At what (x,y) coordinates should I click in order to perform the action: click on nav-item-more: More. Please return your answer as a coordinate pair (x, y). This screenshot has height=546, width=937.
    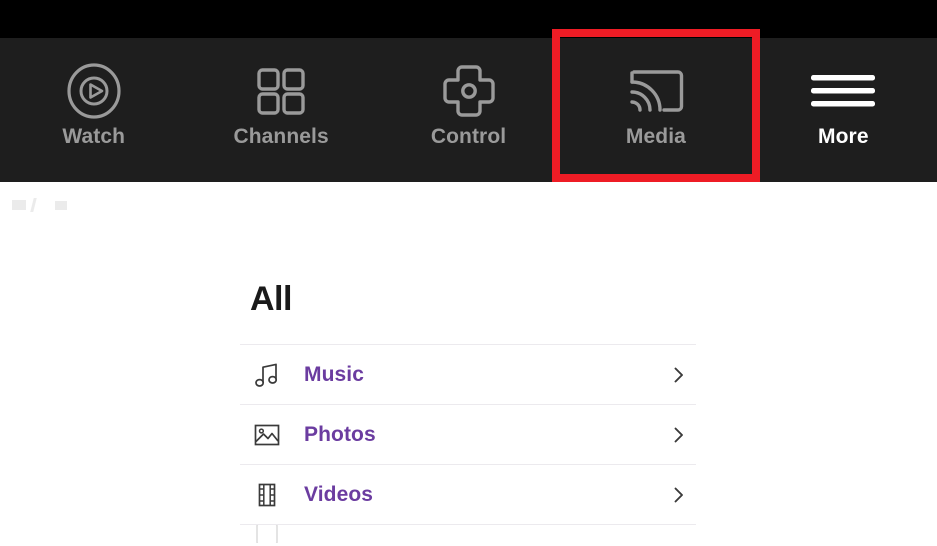
    Looking at the image, I should click on (843, 110).